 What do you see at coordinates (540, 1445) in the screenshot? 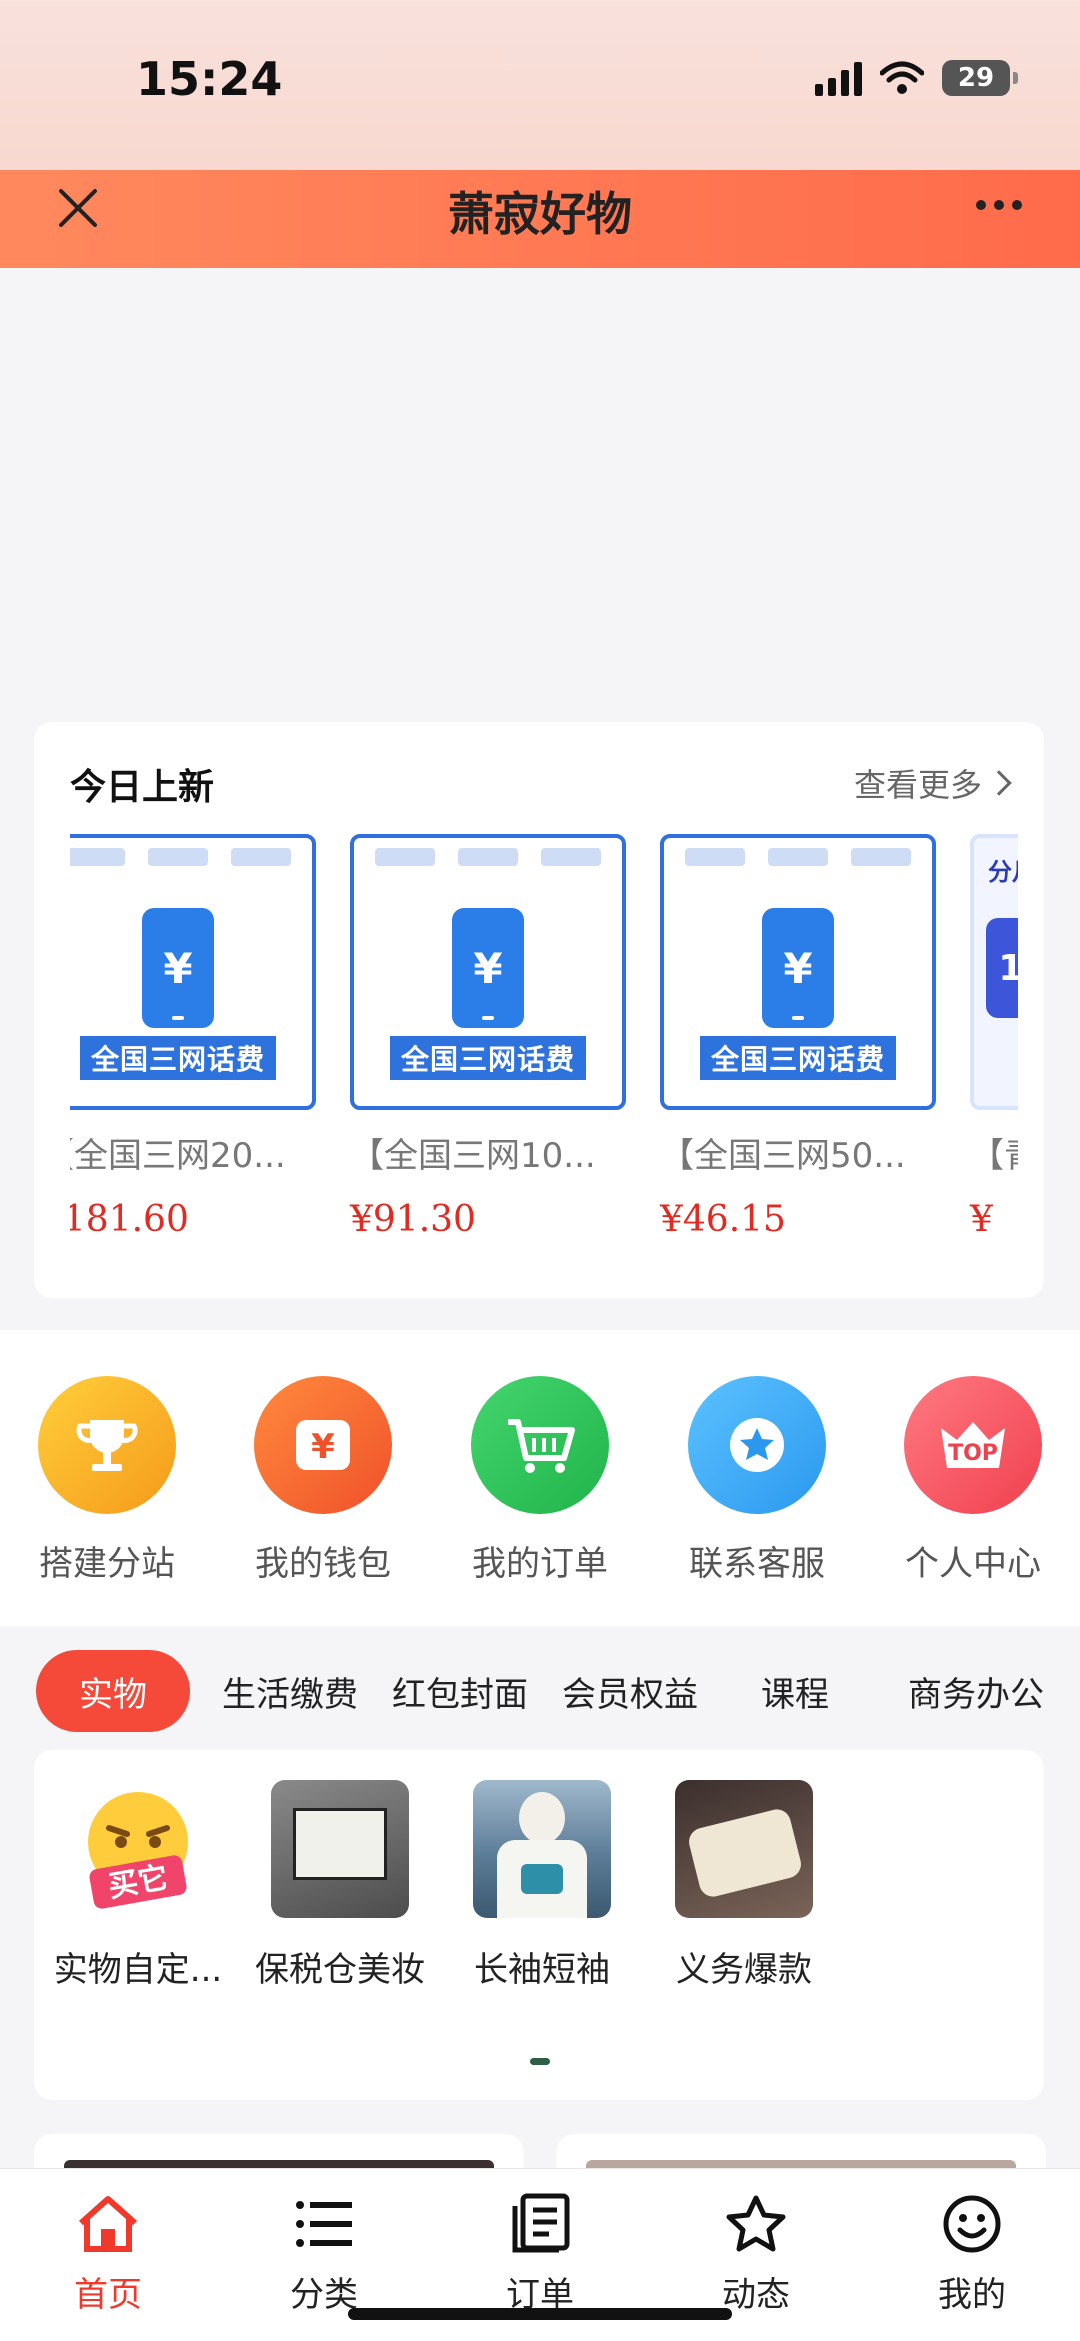
I see `cart-icon` at bounding box center [540, 1445].